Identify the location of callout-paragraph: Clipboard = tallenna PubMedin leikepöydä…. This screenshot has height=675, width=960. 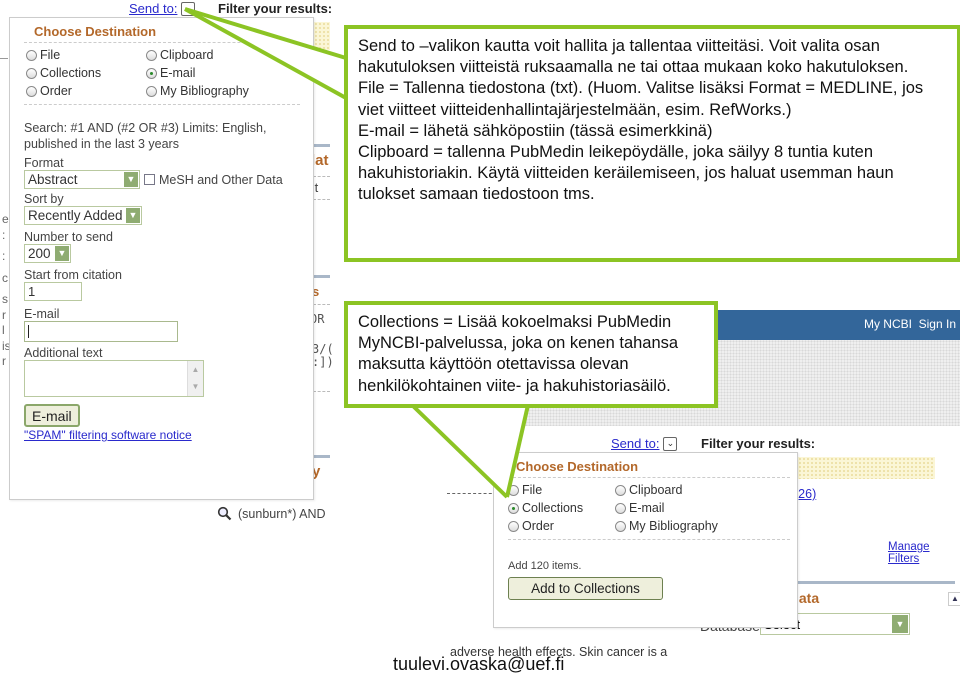
(626, 173).